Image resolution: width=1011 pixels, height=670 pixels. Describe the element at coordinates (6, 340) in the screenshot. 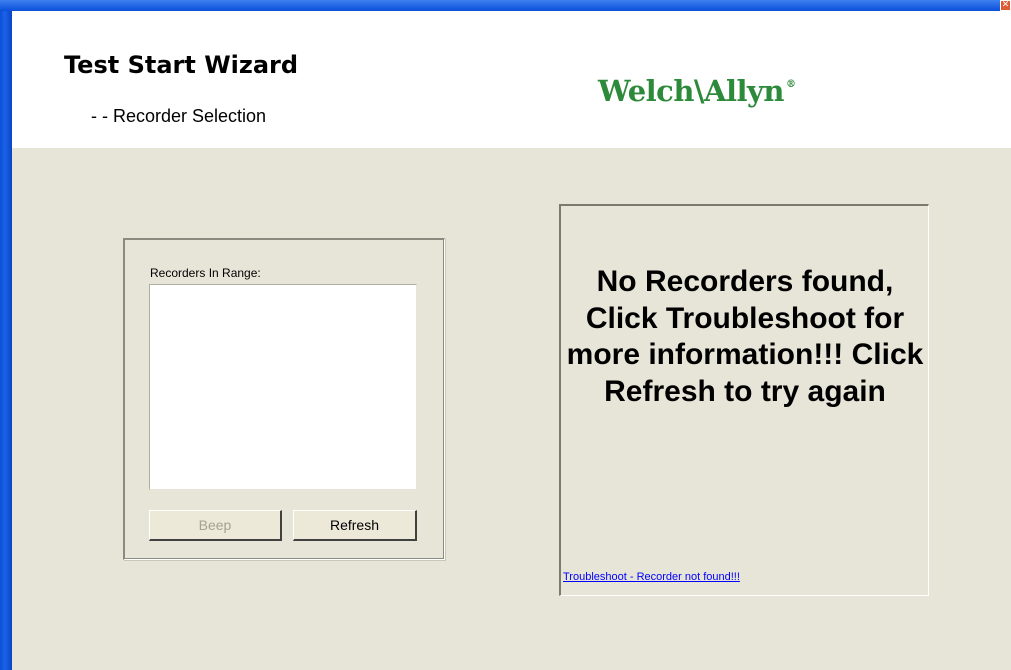

I see `window-left-frame` at that location.